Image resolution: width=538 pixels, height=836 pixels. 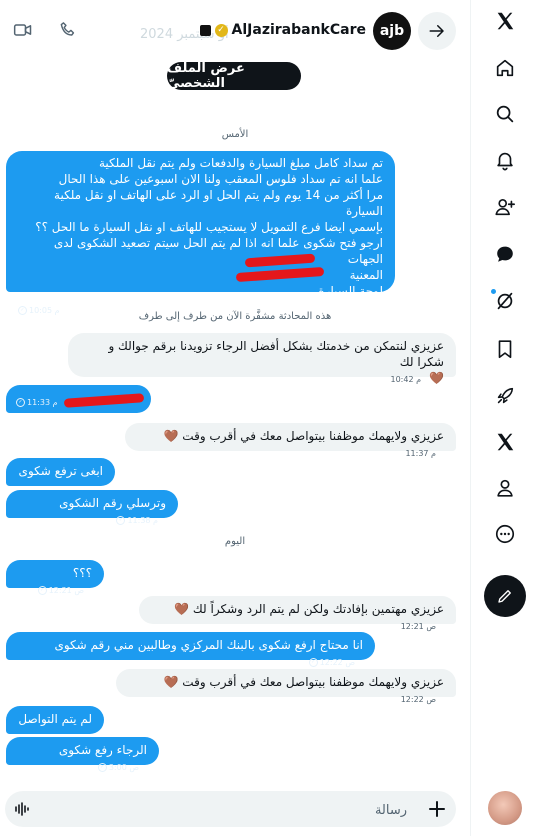 What do you see at coordinates (235, 134) in the screenshot?
I see `day-separator: الأمس` at bounding box center [235, 134].